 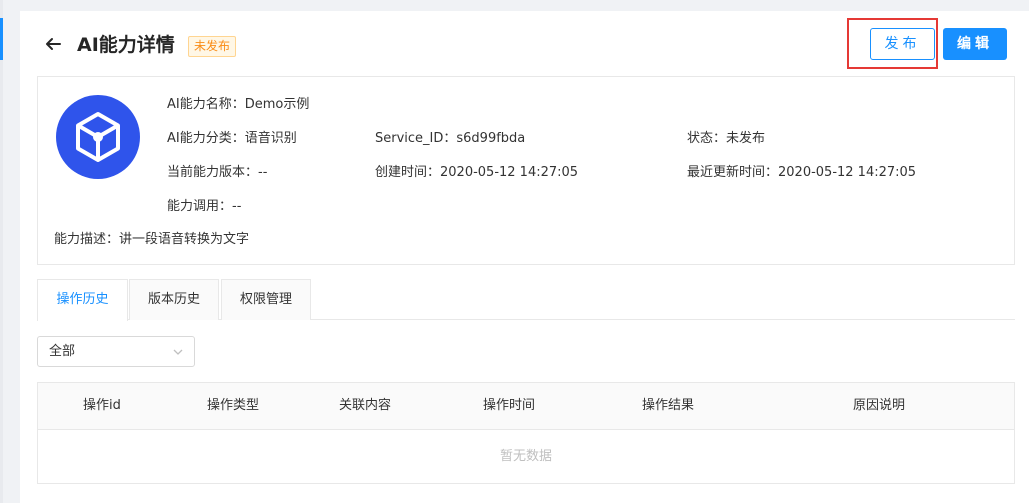 I want to click on column-header: 操作时间, so click(x=509, y=405).